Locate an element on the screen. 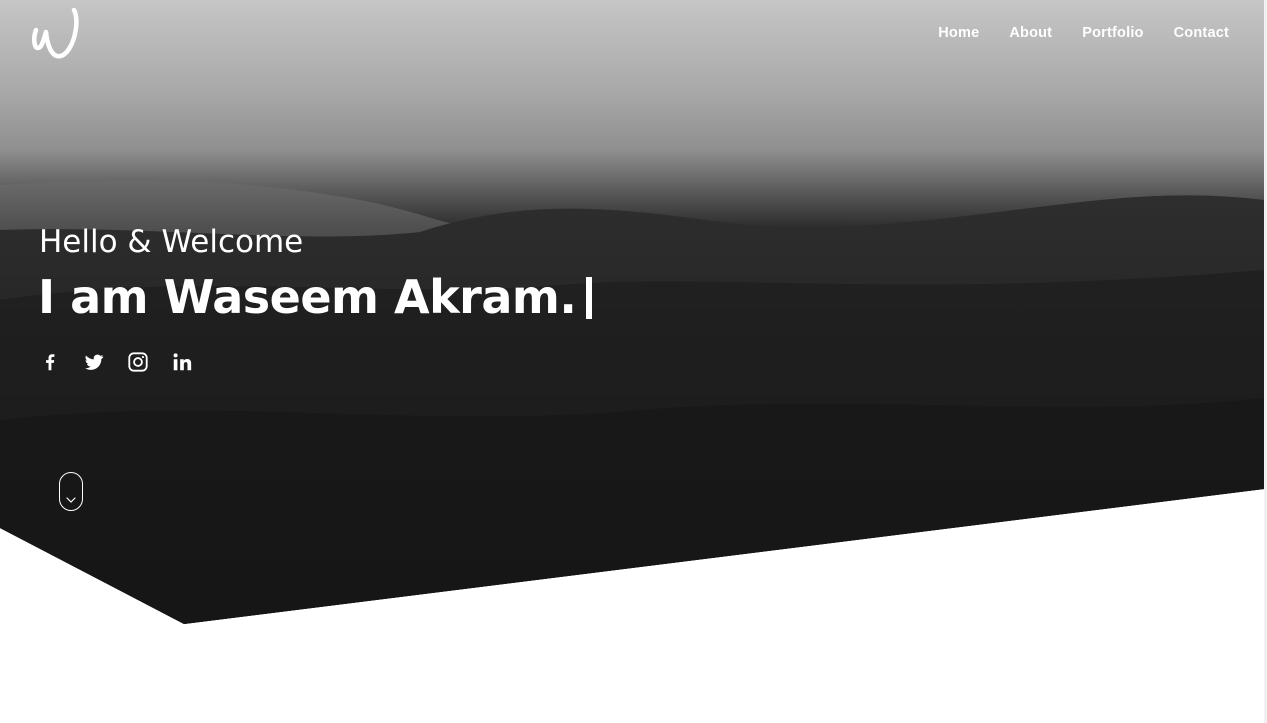 The width and height of the screenshot is (1267, 723). nav-contact-link: Contact is located at coordinates (1201, 33).